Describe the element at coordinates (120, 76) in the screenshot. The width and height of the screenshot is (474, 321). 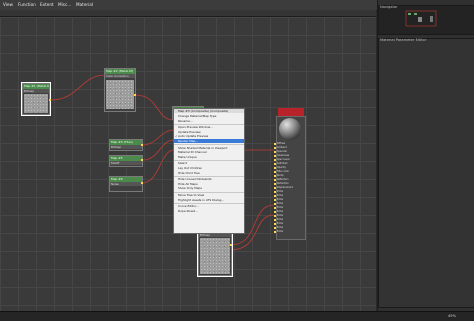
I see `node-subtitle: Color Correction` at that location.